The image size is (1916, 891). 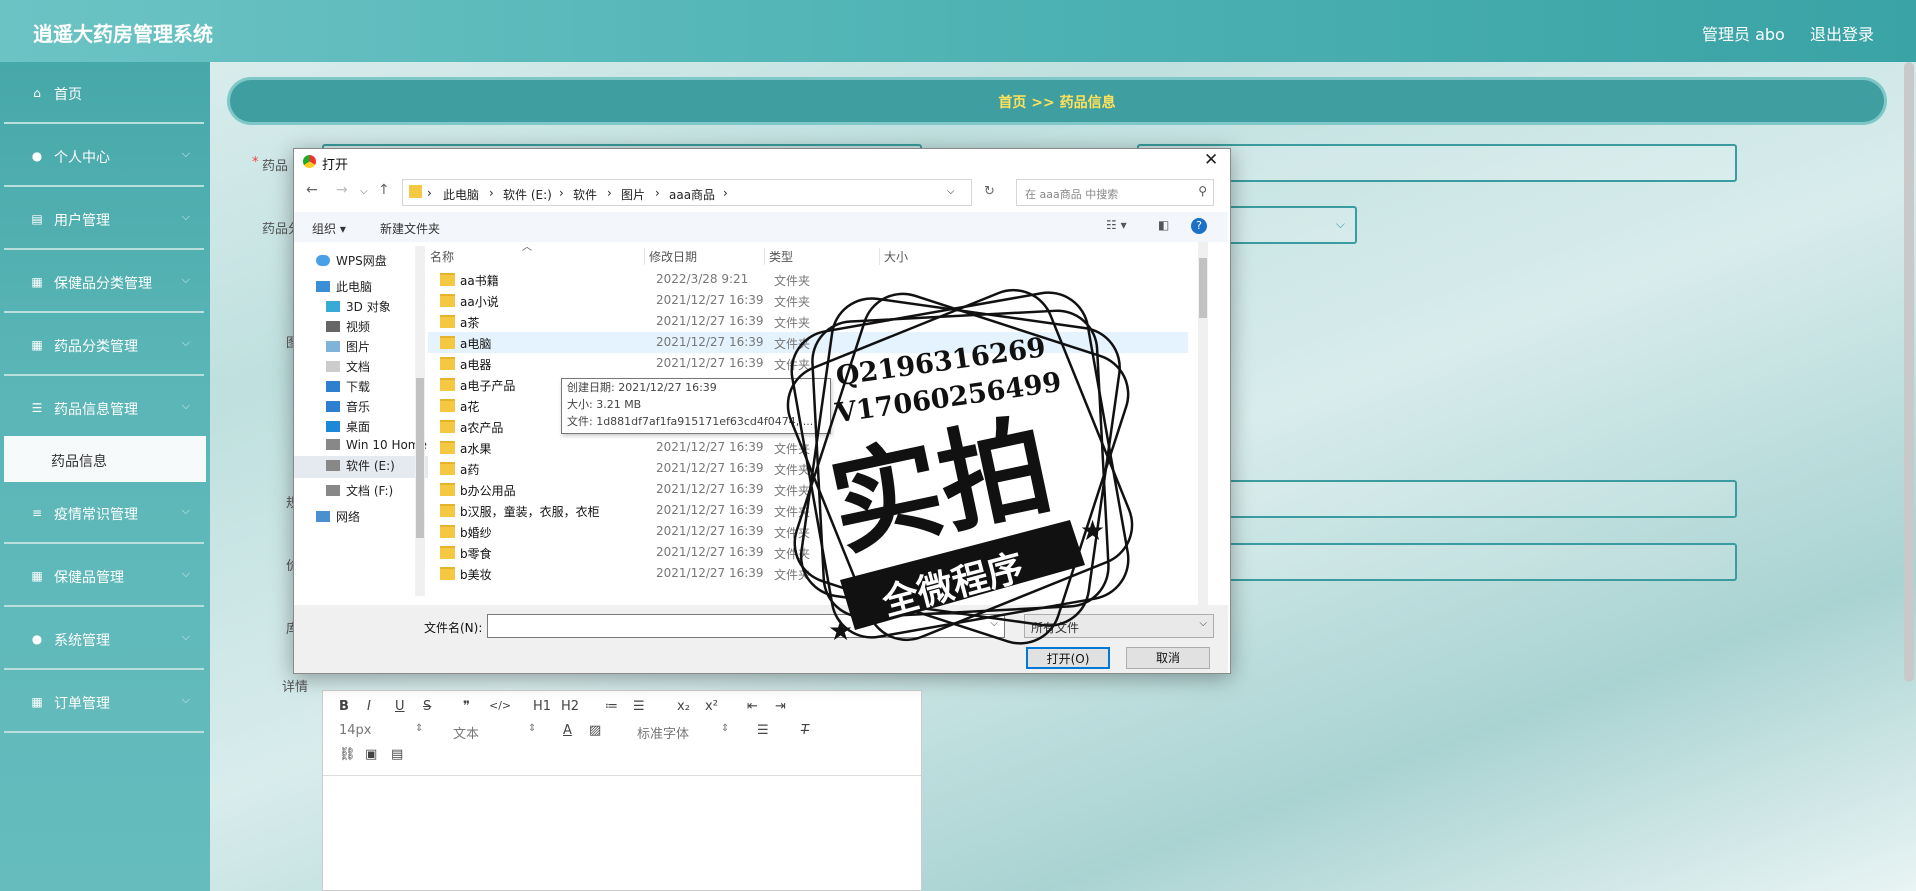 I want to click on clear-format-icon: T̶, so click(x=805, y=730).